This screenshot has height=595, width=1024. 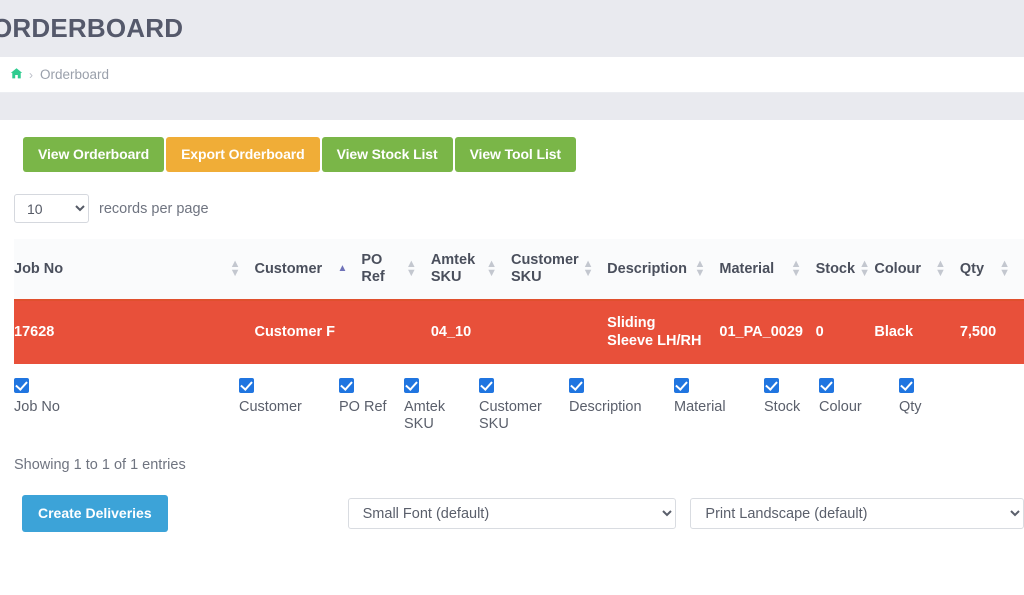 What do you see at coordinates (845, 332) in the screenshot?
I see `cell-stock: 0` at bounding box center [845, 332].